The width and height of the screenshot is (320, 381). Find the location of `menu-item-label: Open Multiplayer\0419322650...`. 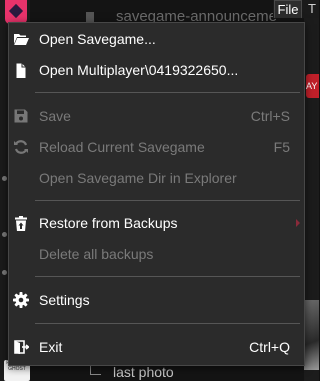

menu-item-label: Open Multiplayer\0419322650... is located at coordinates (139, 70).